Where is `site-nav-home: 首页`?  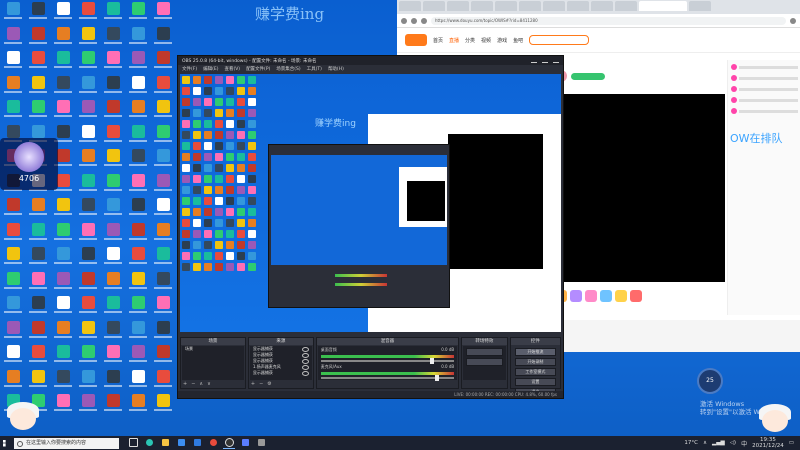 site-nav-home: 首页 is located at coordinates (438, 40).